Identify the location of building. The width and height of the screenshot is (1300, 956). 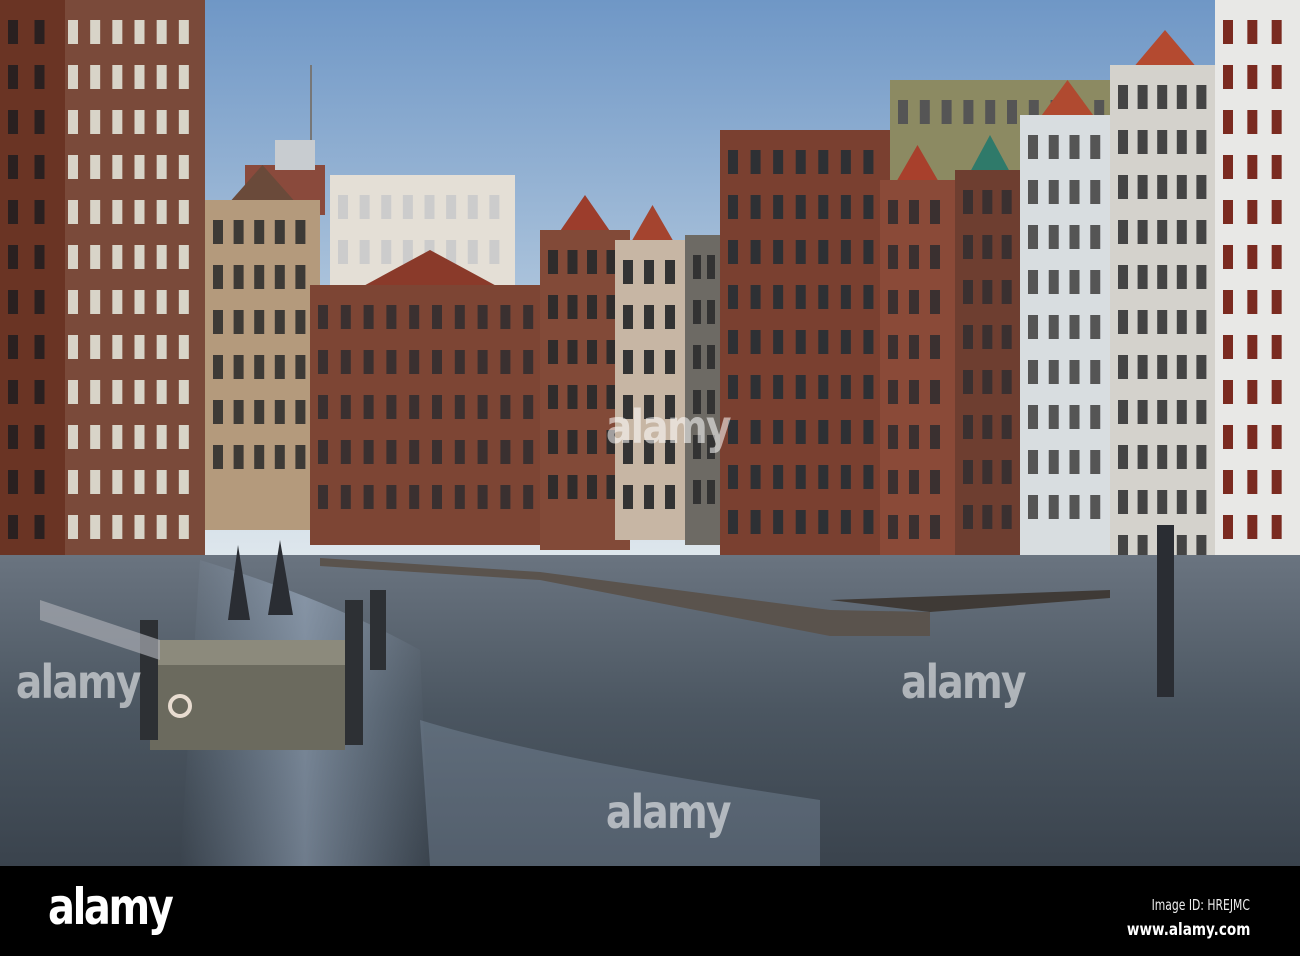
(705, 390).